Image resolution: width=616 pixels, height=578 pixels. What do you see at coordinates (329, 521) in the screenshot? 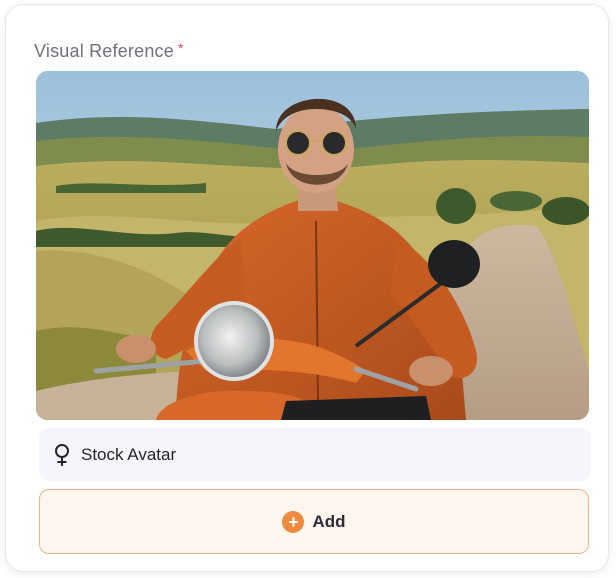
I see `add-button-label: Add` at bounding box center [329, 521].